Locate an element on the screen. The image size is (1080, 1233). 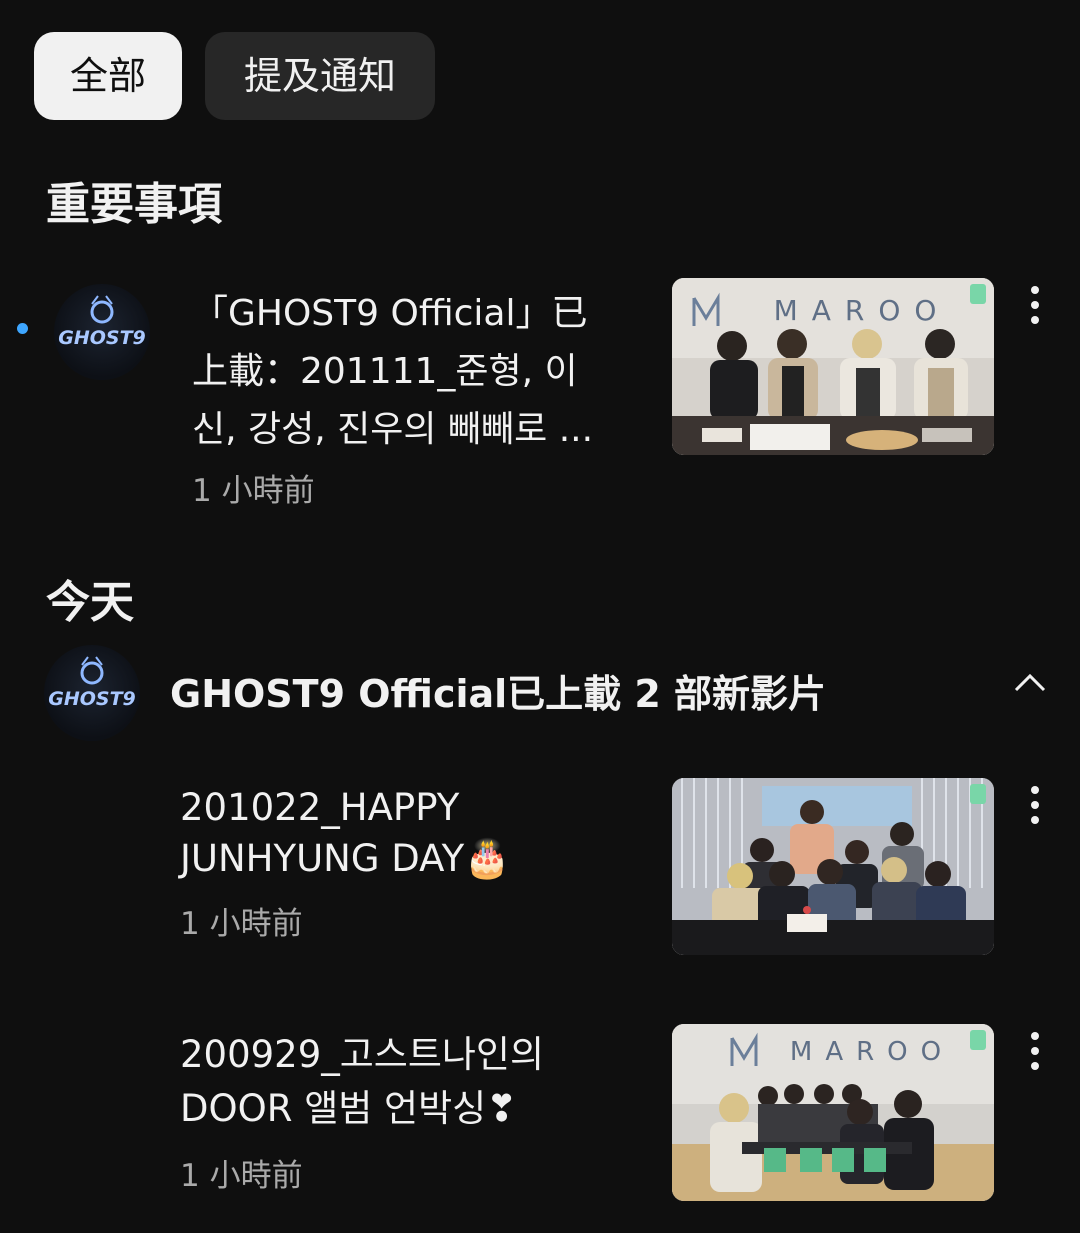
video-thumbnail is located at coordinates (833, 866).